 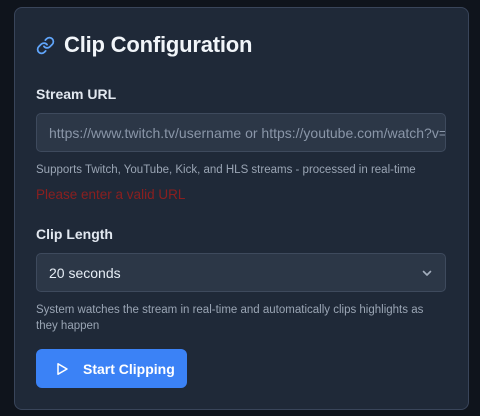 What do you see at coordinates (76, 94) in the screenshot?
I see `stream-url-label: Stream URL` at bounding box center [76, 94].